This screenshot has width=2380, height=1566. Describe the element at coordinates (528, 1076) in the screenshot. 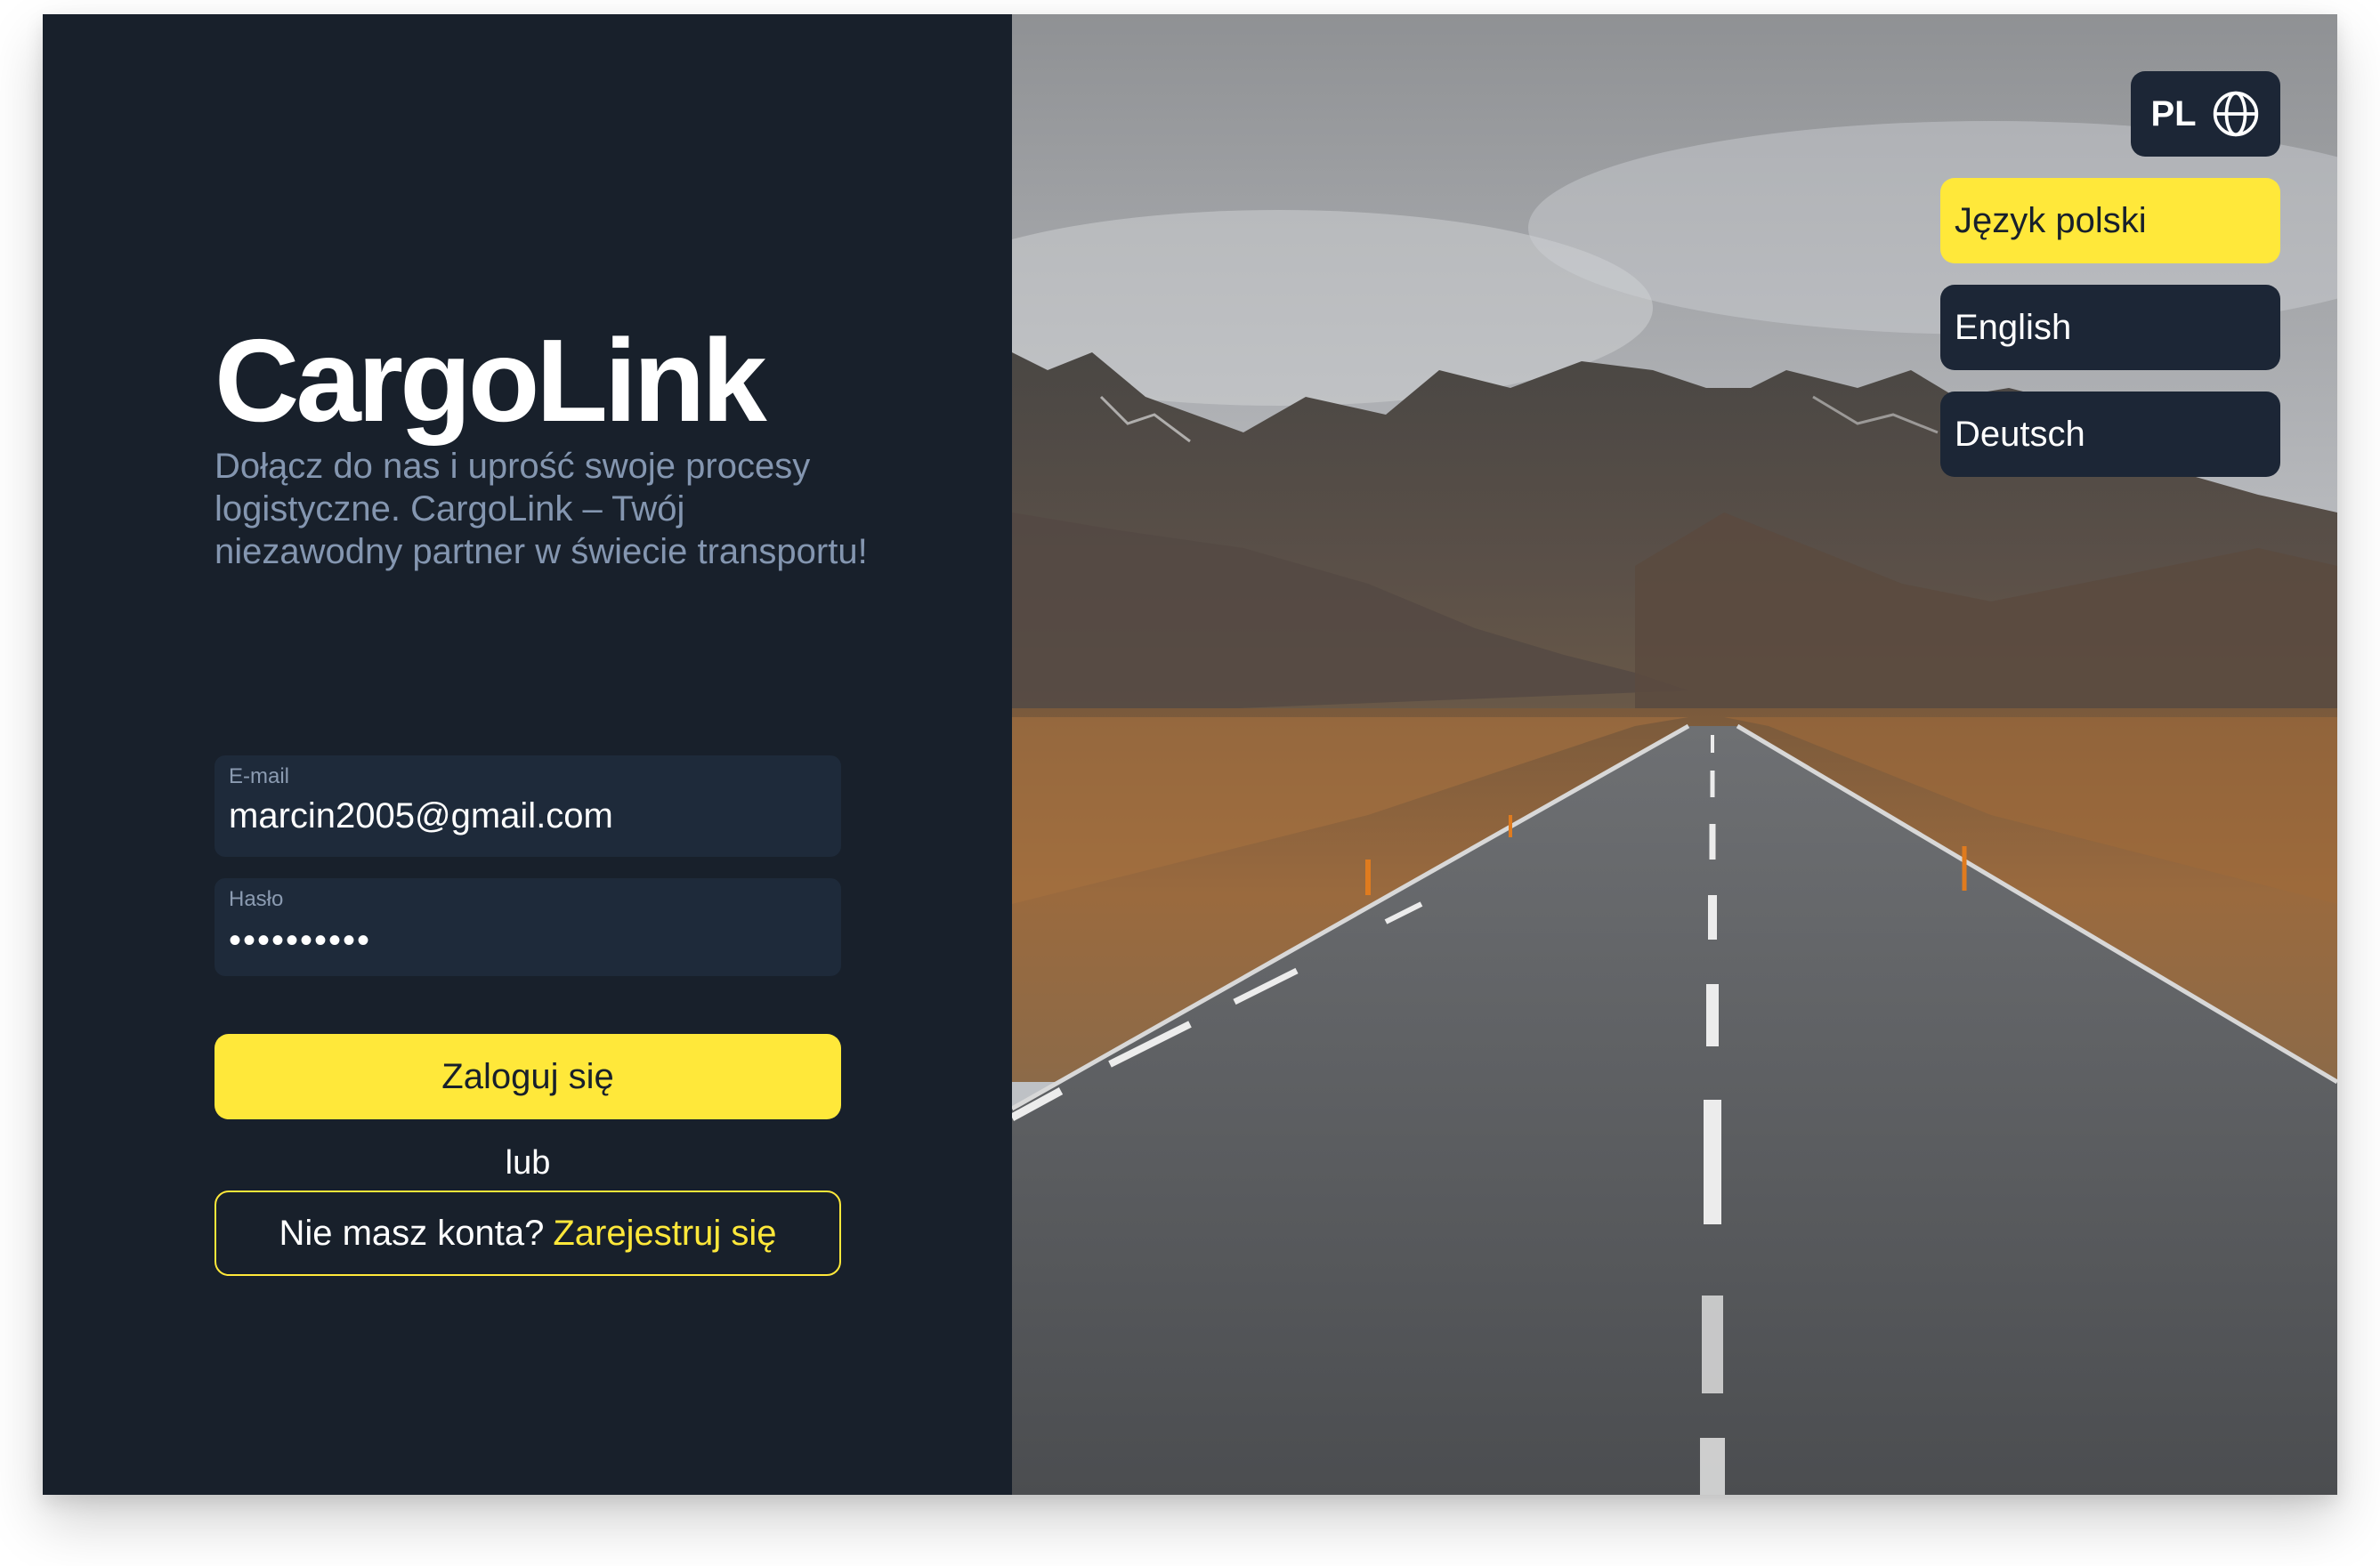

I see `login-button: Zaloguj się` at that location.